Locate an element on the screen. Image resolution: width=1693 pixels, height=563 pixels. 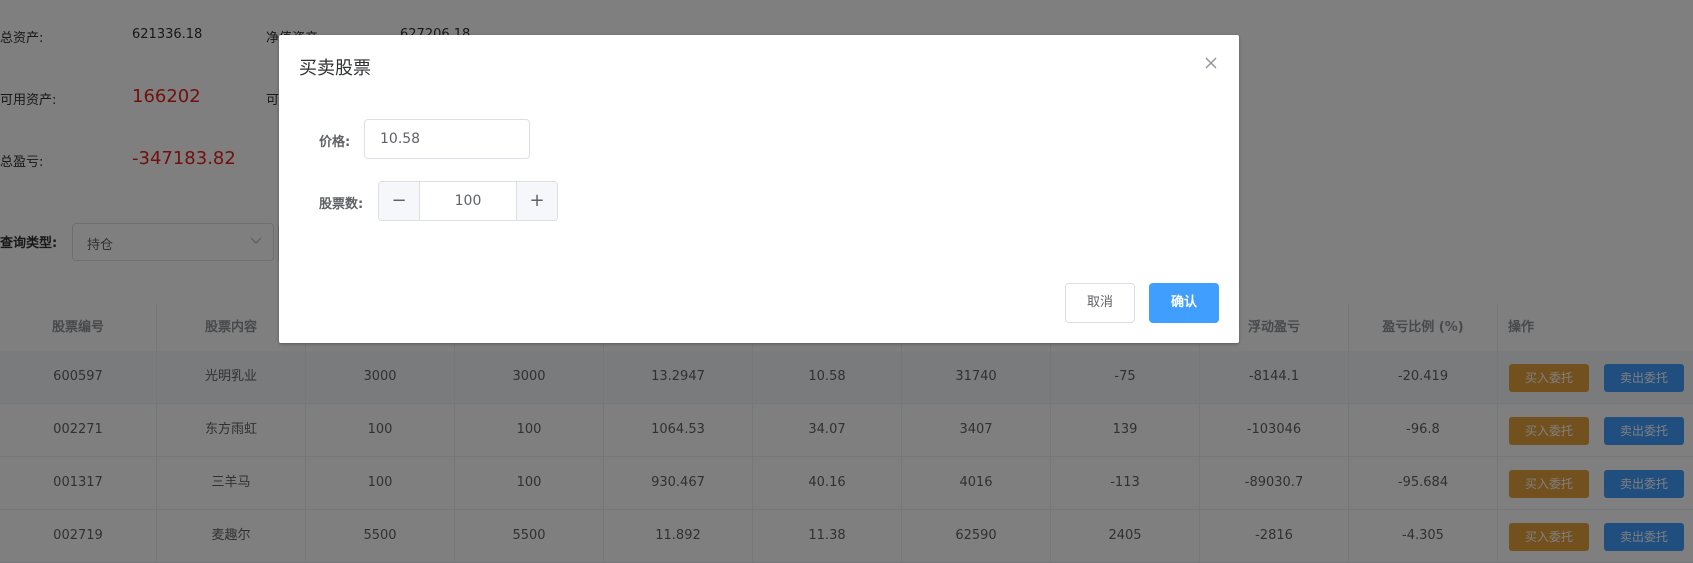
decrement-button: − is located at coordinates (399, 201).